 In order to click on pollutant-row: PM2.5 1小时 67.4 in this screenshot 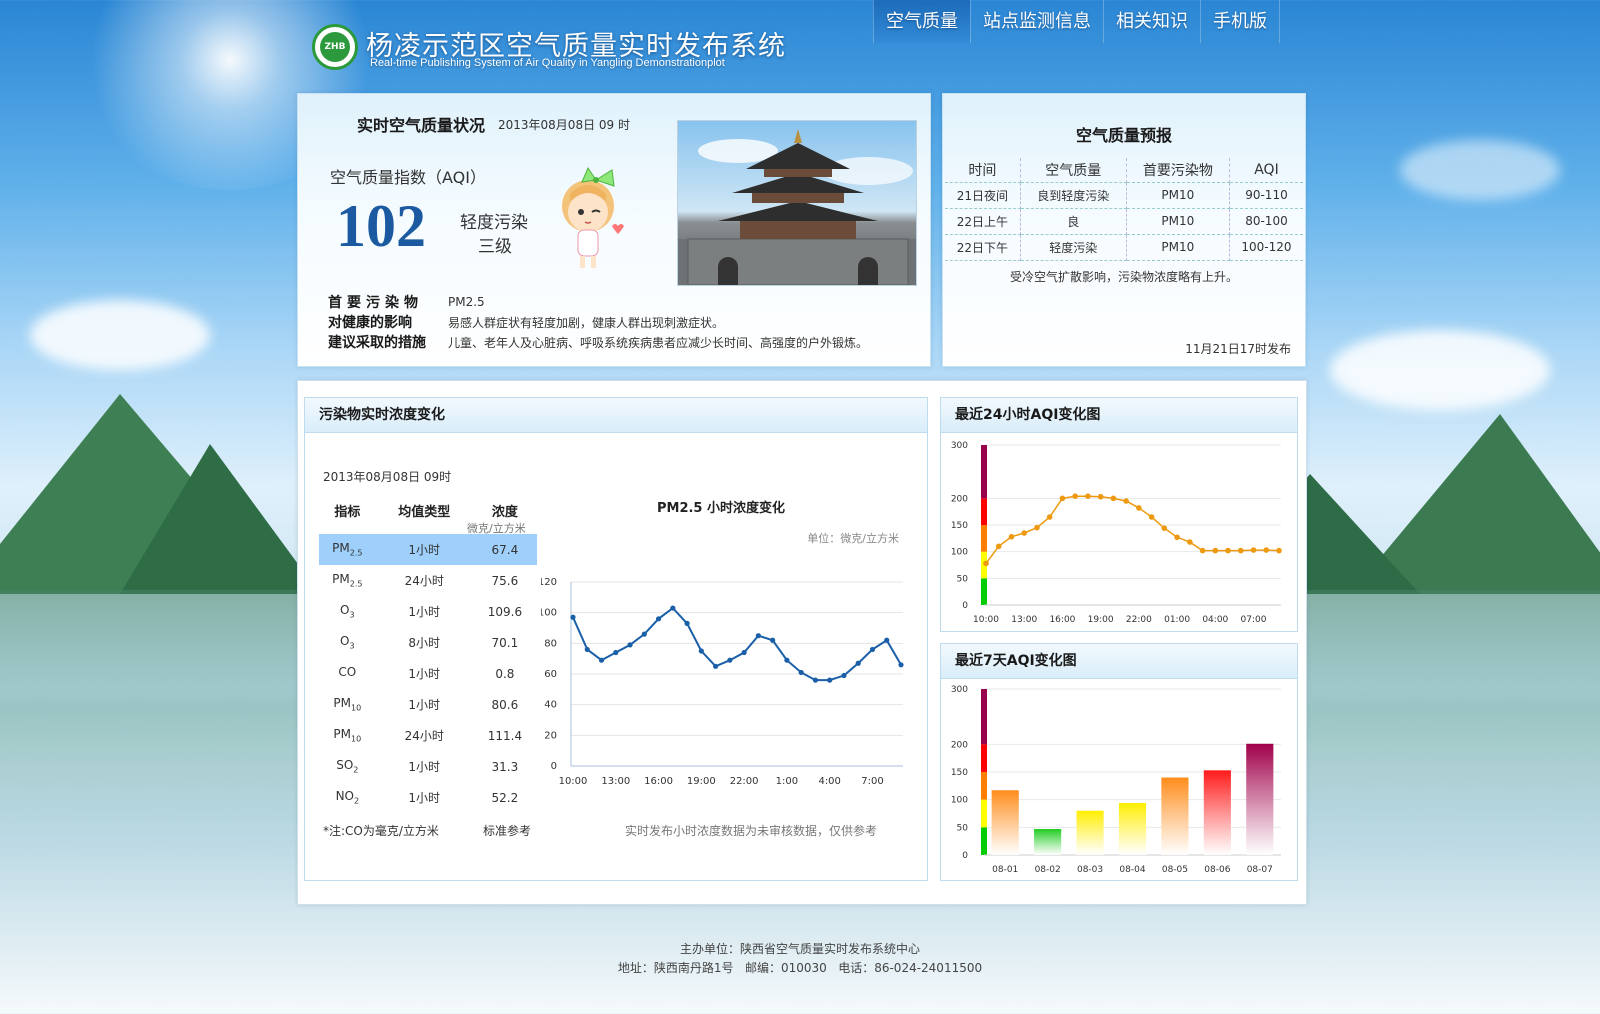, I will do `click(428, 549)`.